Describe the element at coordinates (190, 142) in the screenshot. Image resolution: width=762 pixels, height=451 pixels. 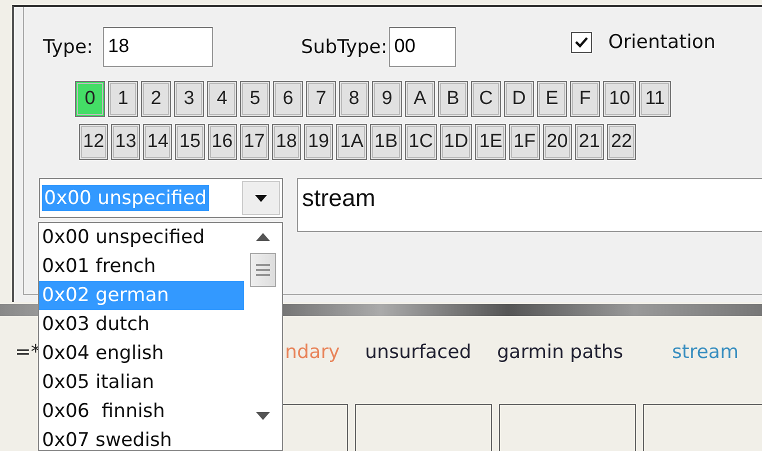
I see `hex-button: 15` at that location.